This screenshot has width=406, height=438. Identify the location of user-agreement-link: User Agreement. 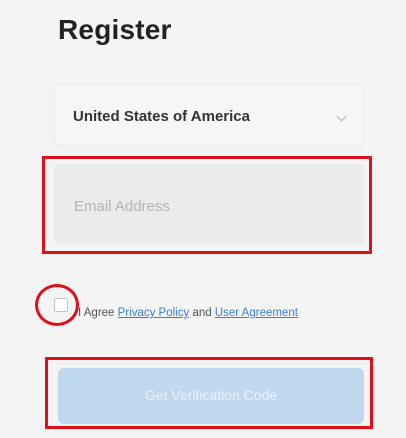
(256, 313).